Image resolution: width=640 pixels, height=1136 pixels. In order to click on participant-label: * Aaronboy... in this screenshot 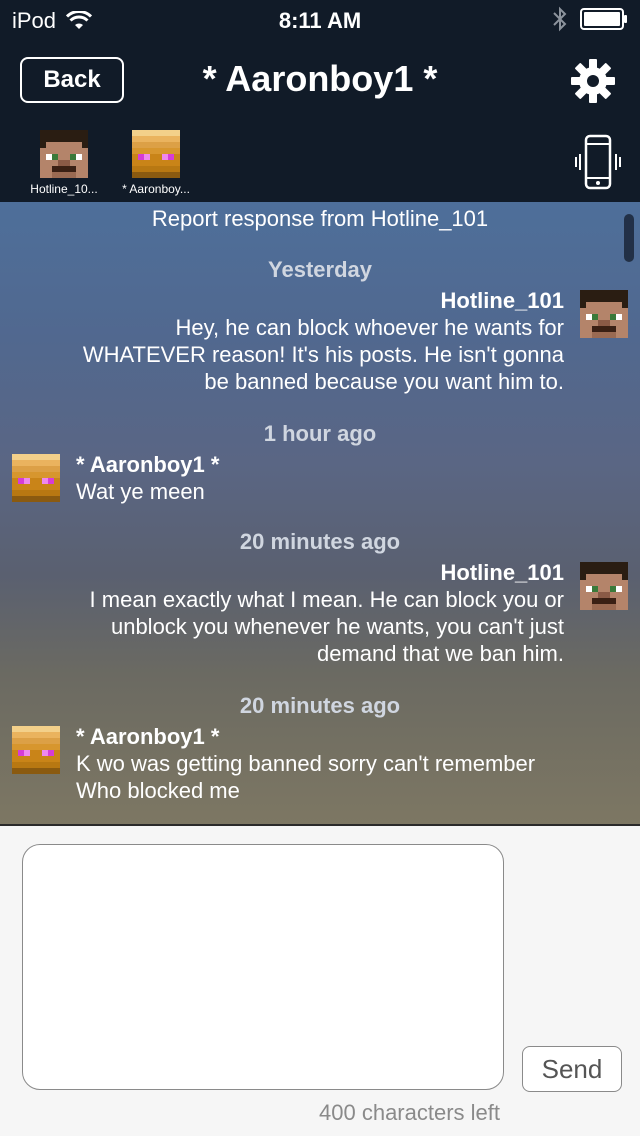, I will do `click(156, 189)`.